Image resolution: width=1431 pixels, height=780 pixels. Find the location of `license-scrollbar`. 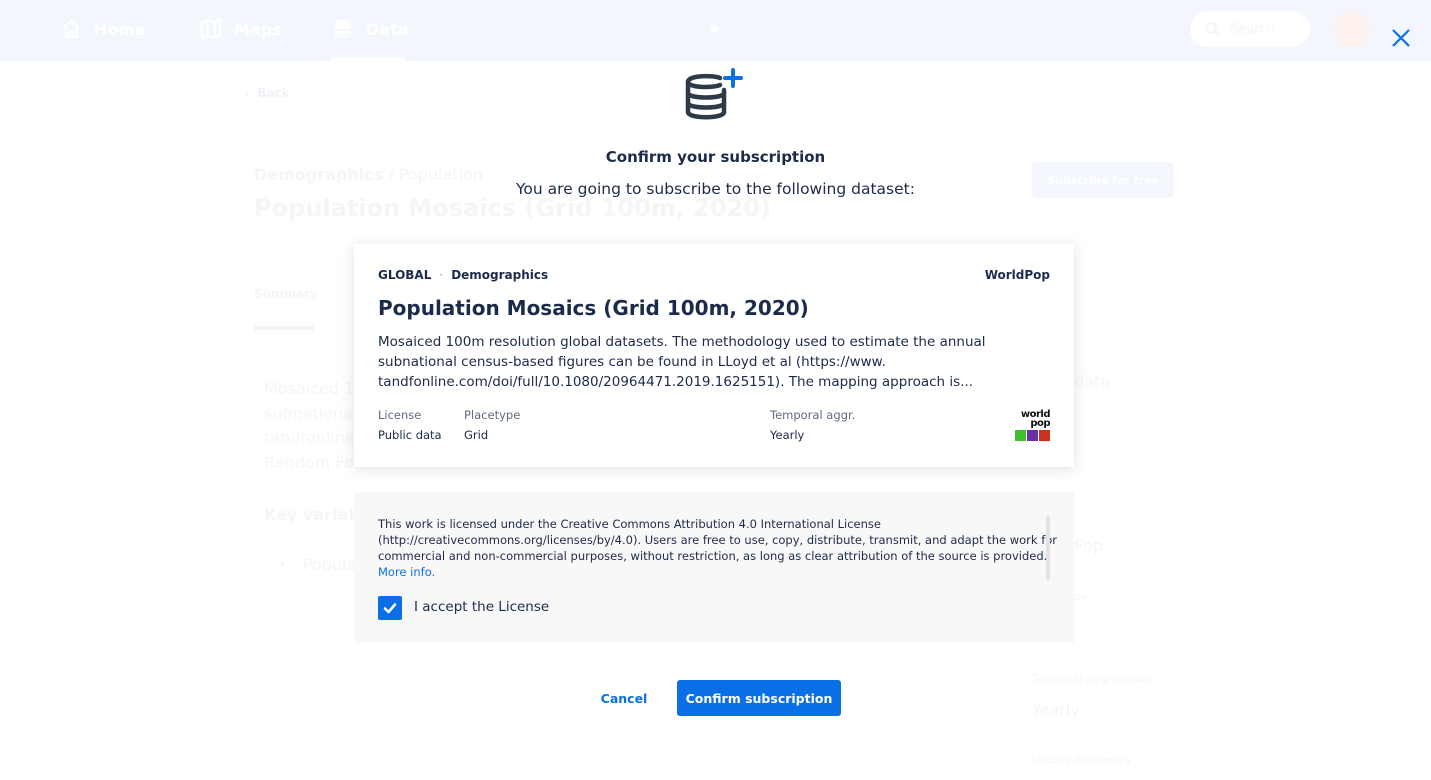

license-scrollbar is located at coordinates (1048, 548).